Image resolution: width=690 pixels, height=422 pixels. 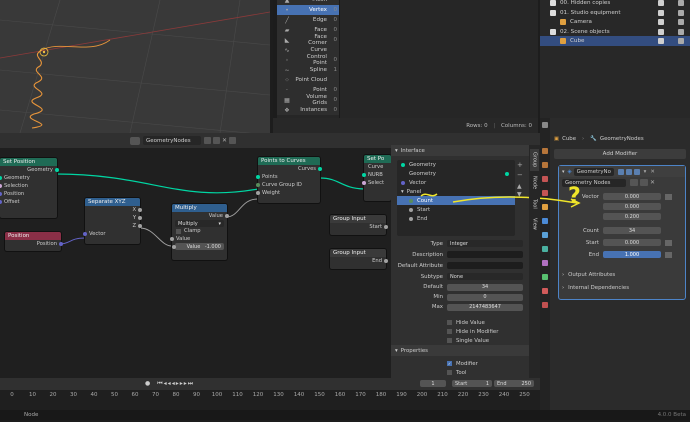 I want to click on spreadsheet-item-control-point: ◦ Control Point 0, so click(x=308, y=60).